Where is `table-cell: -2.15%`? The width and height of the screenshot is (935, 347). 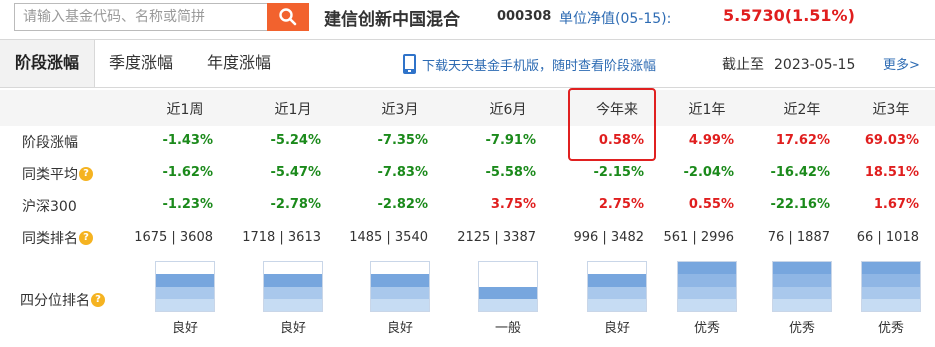
table-cell: -2.15% is located at coordinates (619, 172).